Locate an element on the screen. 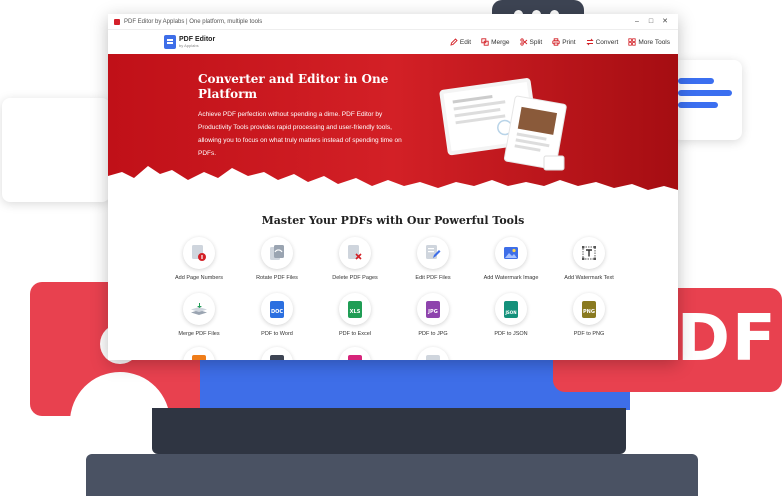  logo: PDF Editor by Applabs is located at coordinates (189, 42).